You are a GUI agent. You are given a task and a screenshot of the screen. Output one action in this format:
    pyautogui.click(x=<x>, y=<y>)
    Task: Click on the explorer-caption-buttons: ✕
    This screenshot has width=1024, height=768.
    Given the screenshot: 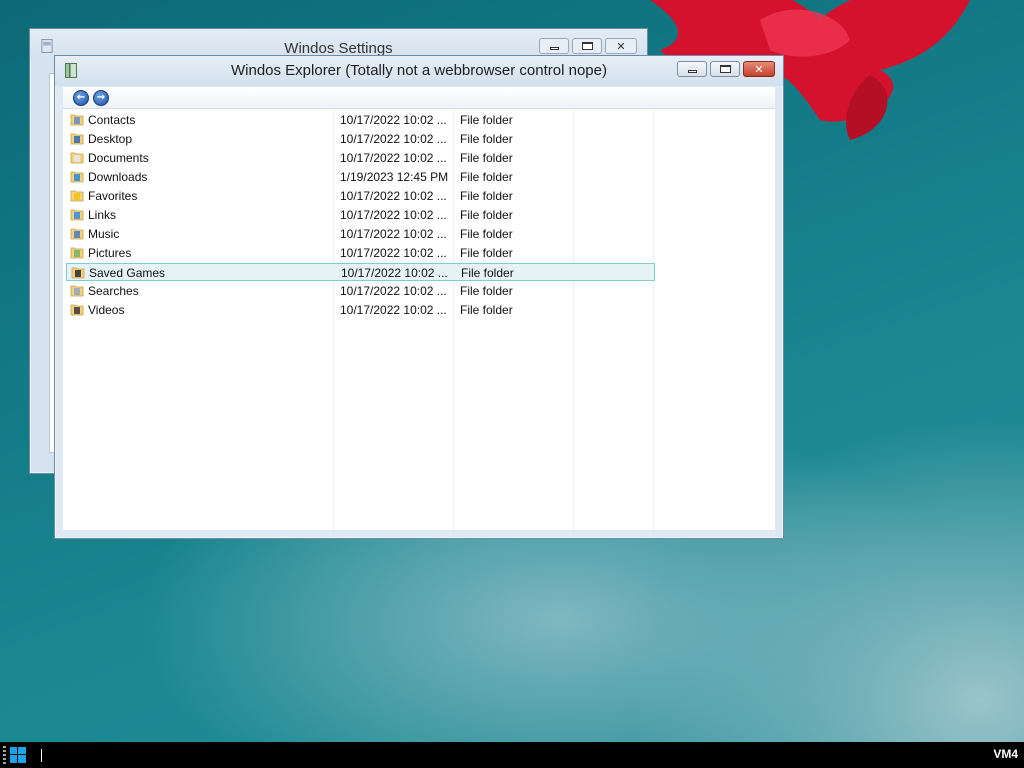 What is the action you would take?
    pyautogui.click(x=726, y=69)
    